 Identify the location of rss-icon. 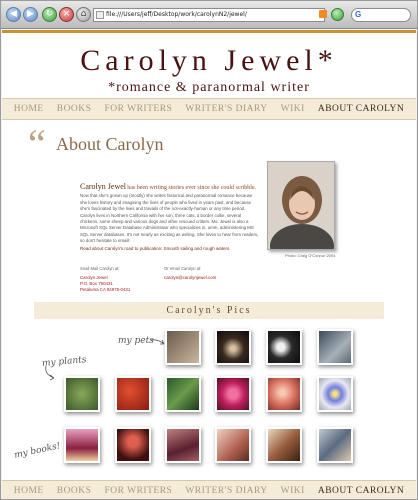
(323, 14).